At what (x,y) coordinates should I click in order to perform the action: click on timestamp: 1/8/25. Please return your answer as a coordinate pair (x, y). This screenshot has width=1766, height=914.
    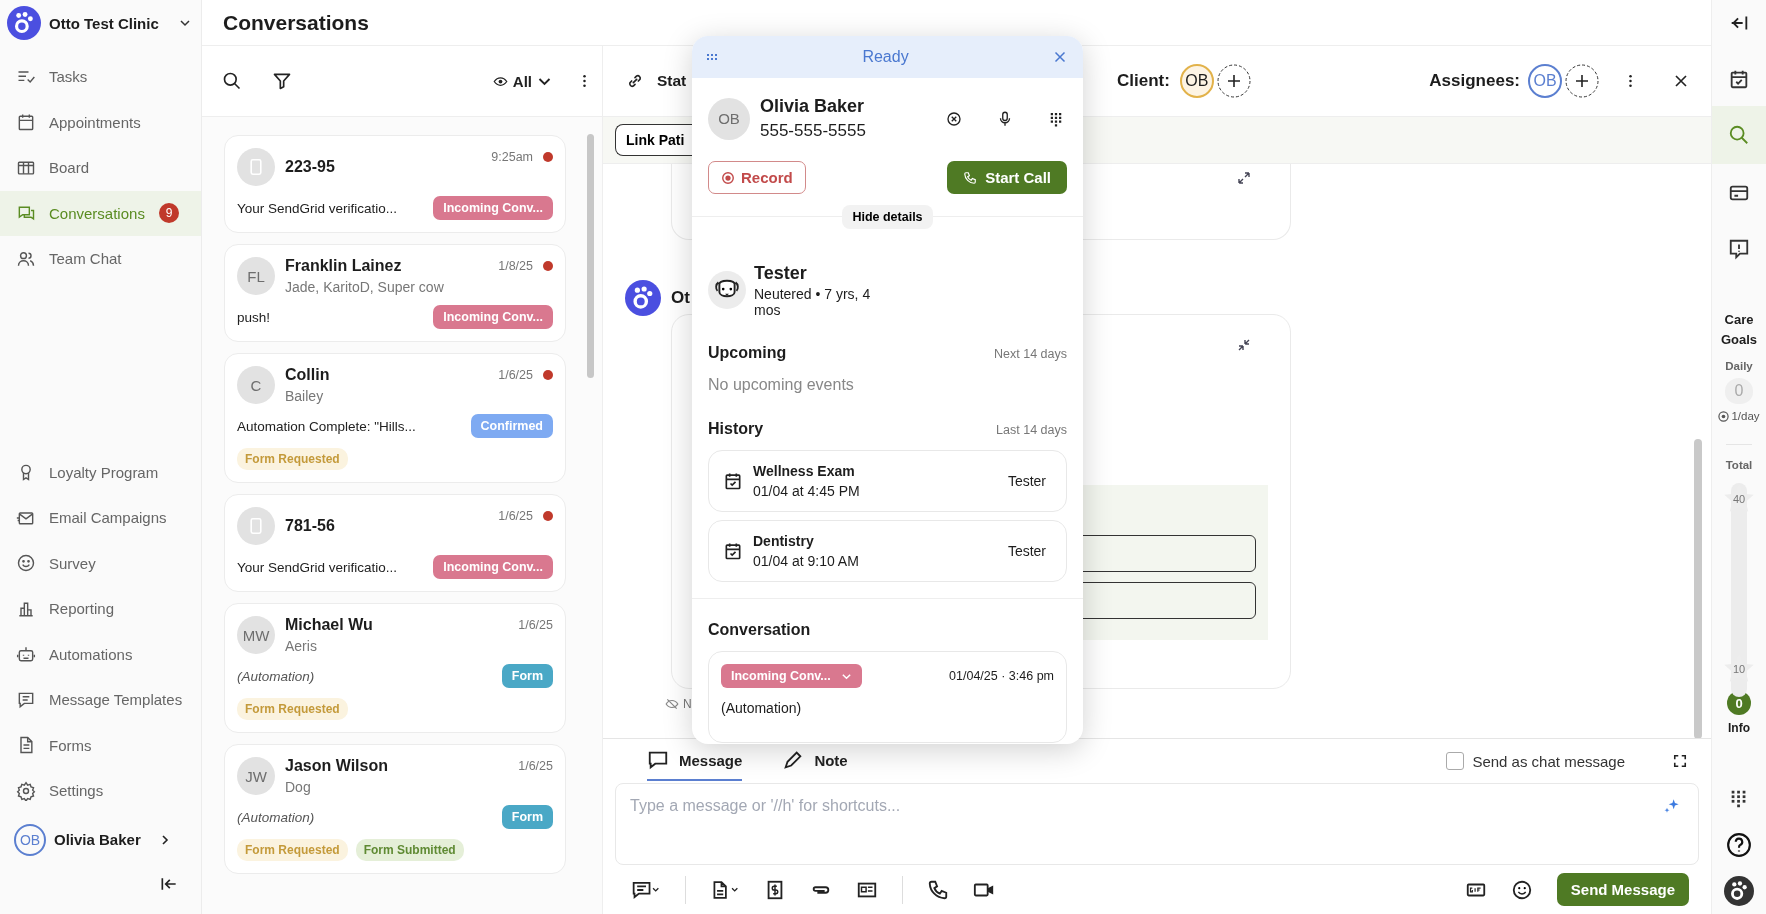
    Looking at the image, I should click on (515, 266).